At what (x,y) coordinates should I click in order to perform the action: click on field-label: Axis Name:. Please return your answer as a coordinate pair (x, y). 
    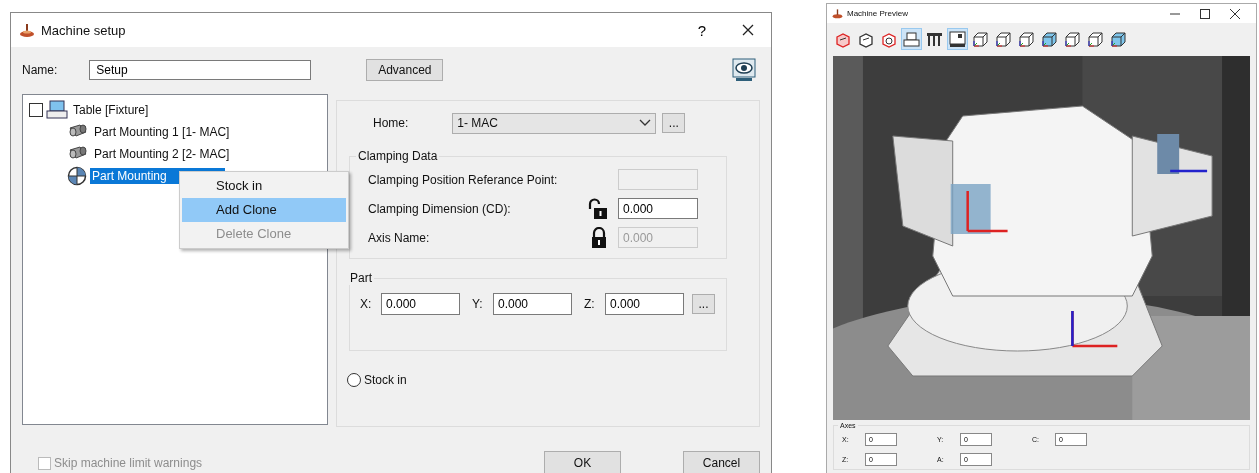
    Looking at the image, I should click on (399, 237).